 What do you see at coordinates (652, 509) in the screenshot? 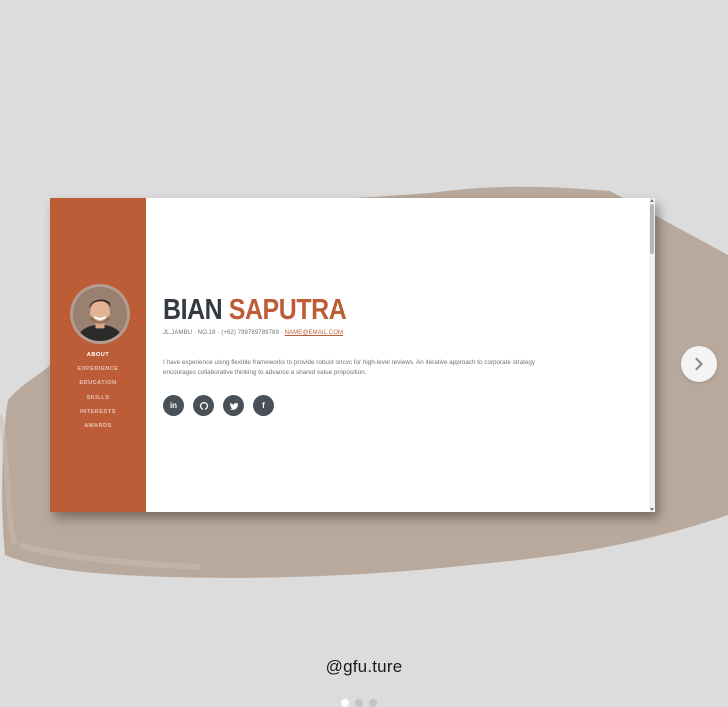
I see `scroll-down-arrow-icon` at bounding box center [652, 509].